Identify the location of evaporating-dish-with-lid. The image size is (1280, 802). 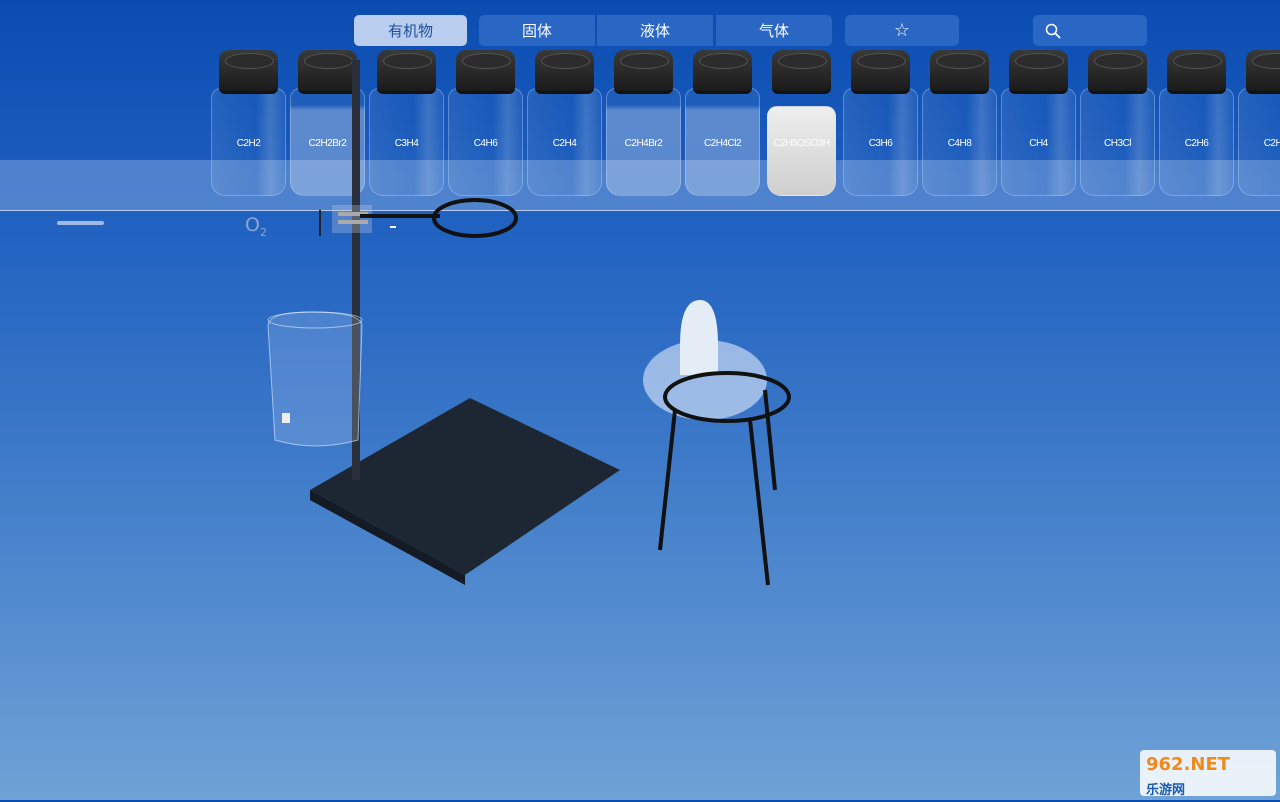
(705, 360).